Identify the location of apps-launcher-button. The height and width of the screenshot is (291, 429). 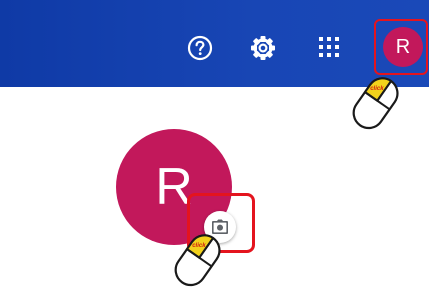
(329, 47).